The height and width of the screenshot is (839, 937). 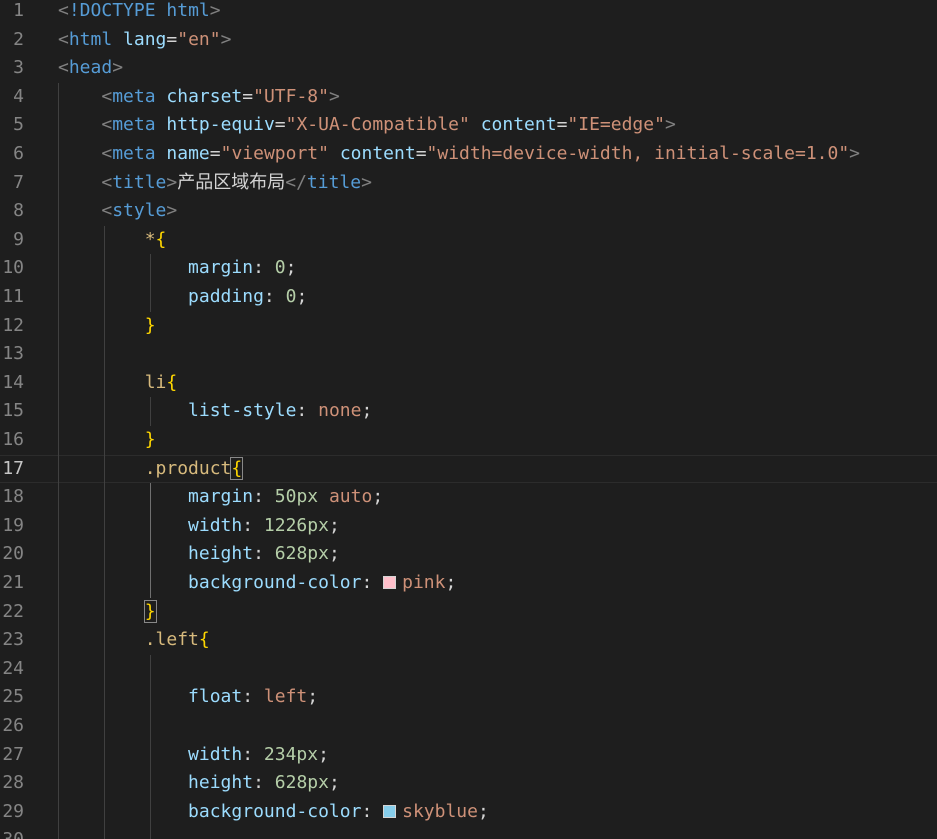 I want to click on code-line: 13, so click(x=468, y=354).